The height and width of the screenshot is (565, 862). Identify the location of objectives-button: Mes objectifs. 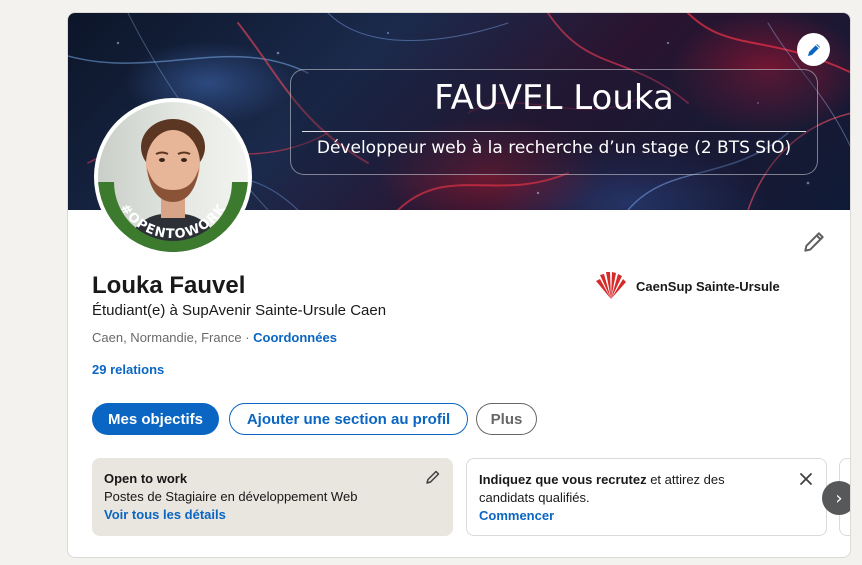
(155, 419).